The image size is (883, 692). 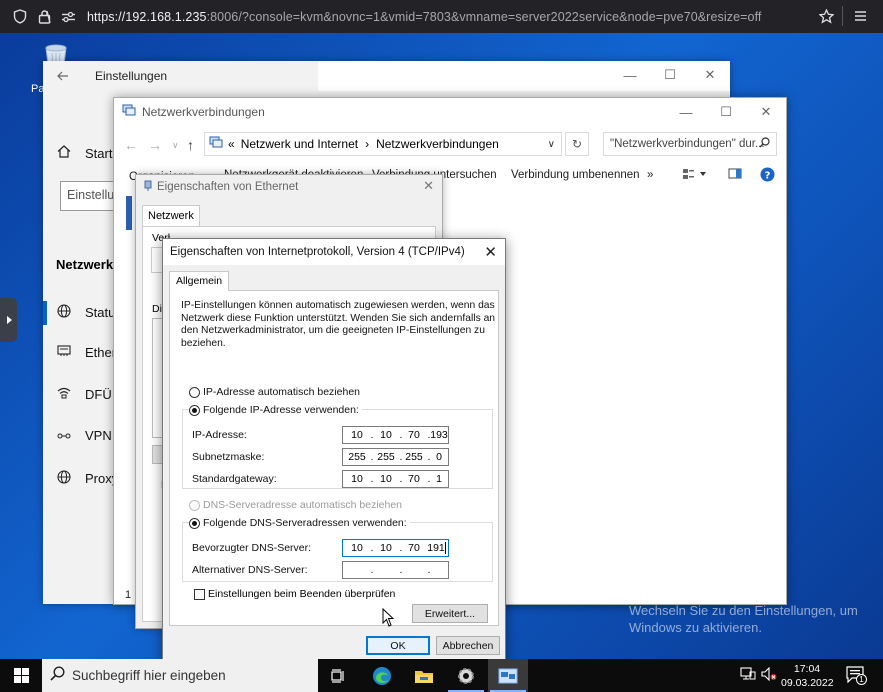 What do you see at coordinates (155, 145) in the screenshot?
I see `forward-arrow-icon: →` at bounding box center [155, 145].